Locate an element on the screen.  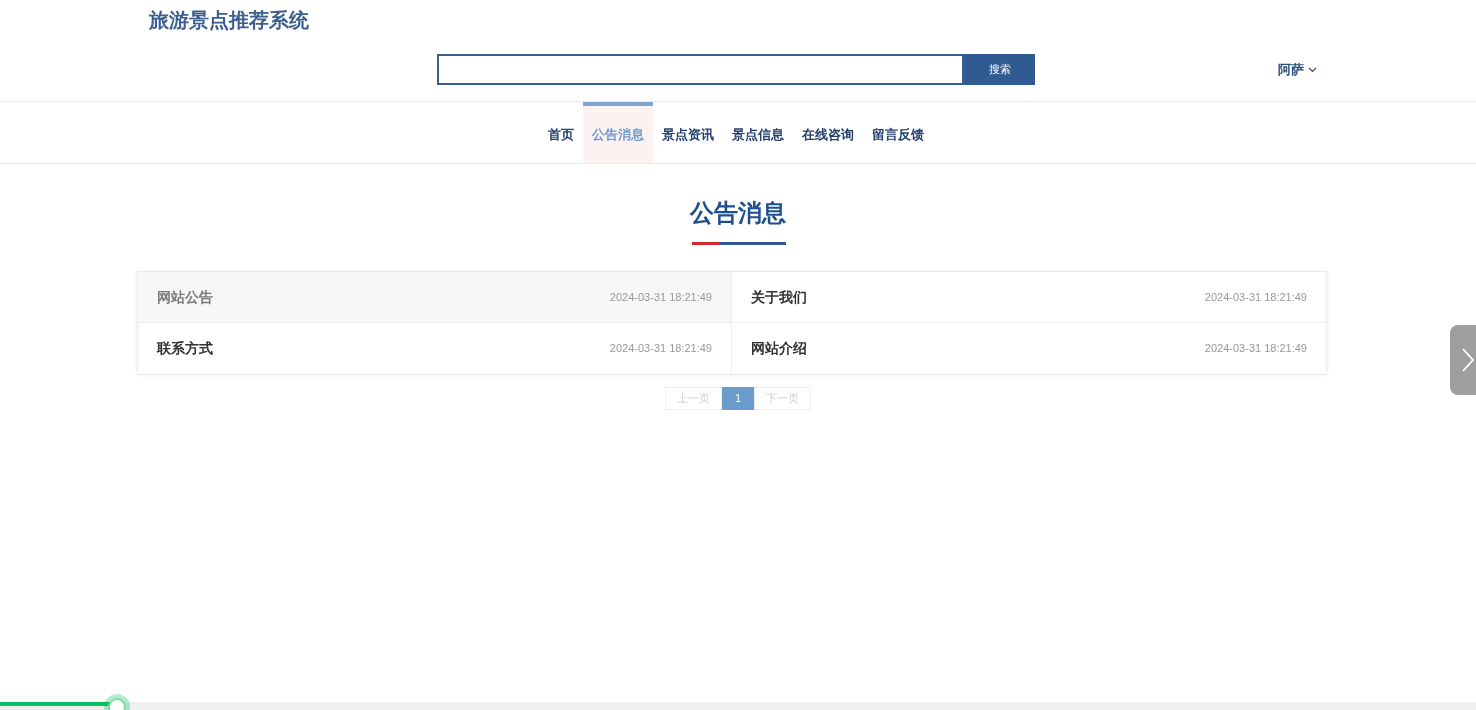
notice-item: 关于我们 2024-03-31 18:21:49 is located at coordinates (1029, 297).